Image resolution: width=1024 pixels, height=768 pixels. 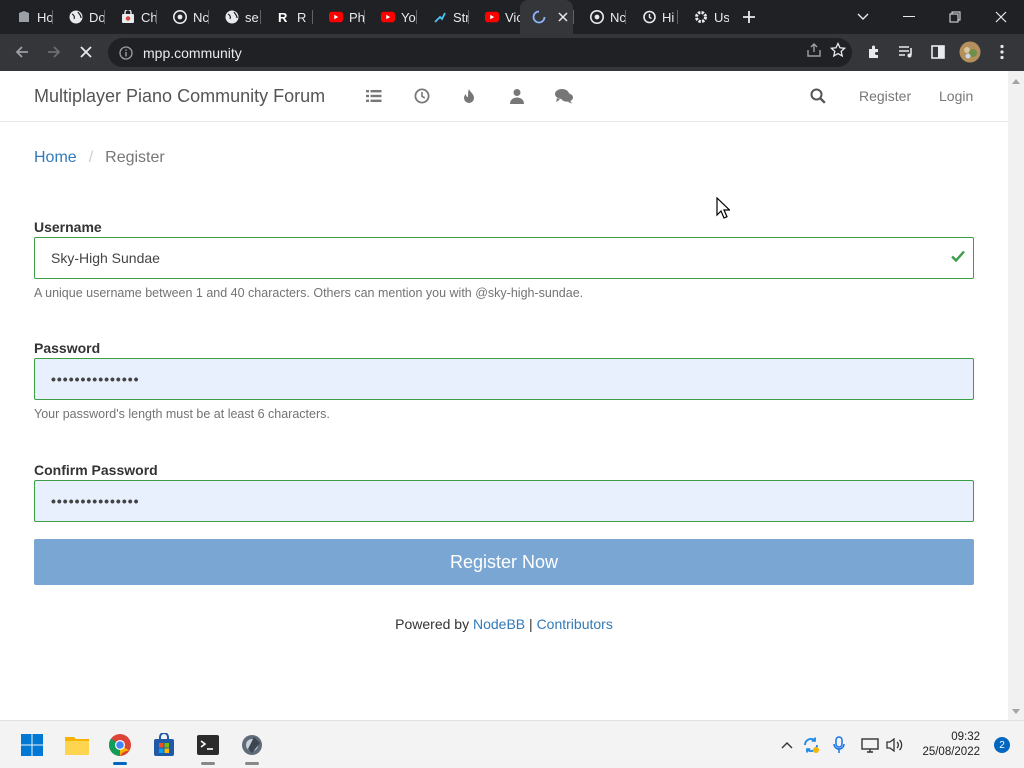 I want to click on contributors-link: Contributors, so click(x=575, y=624).